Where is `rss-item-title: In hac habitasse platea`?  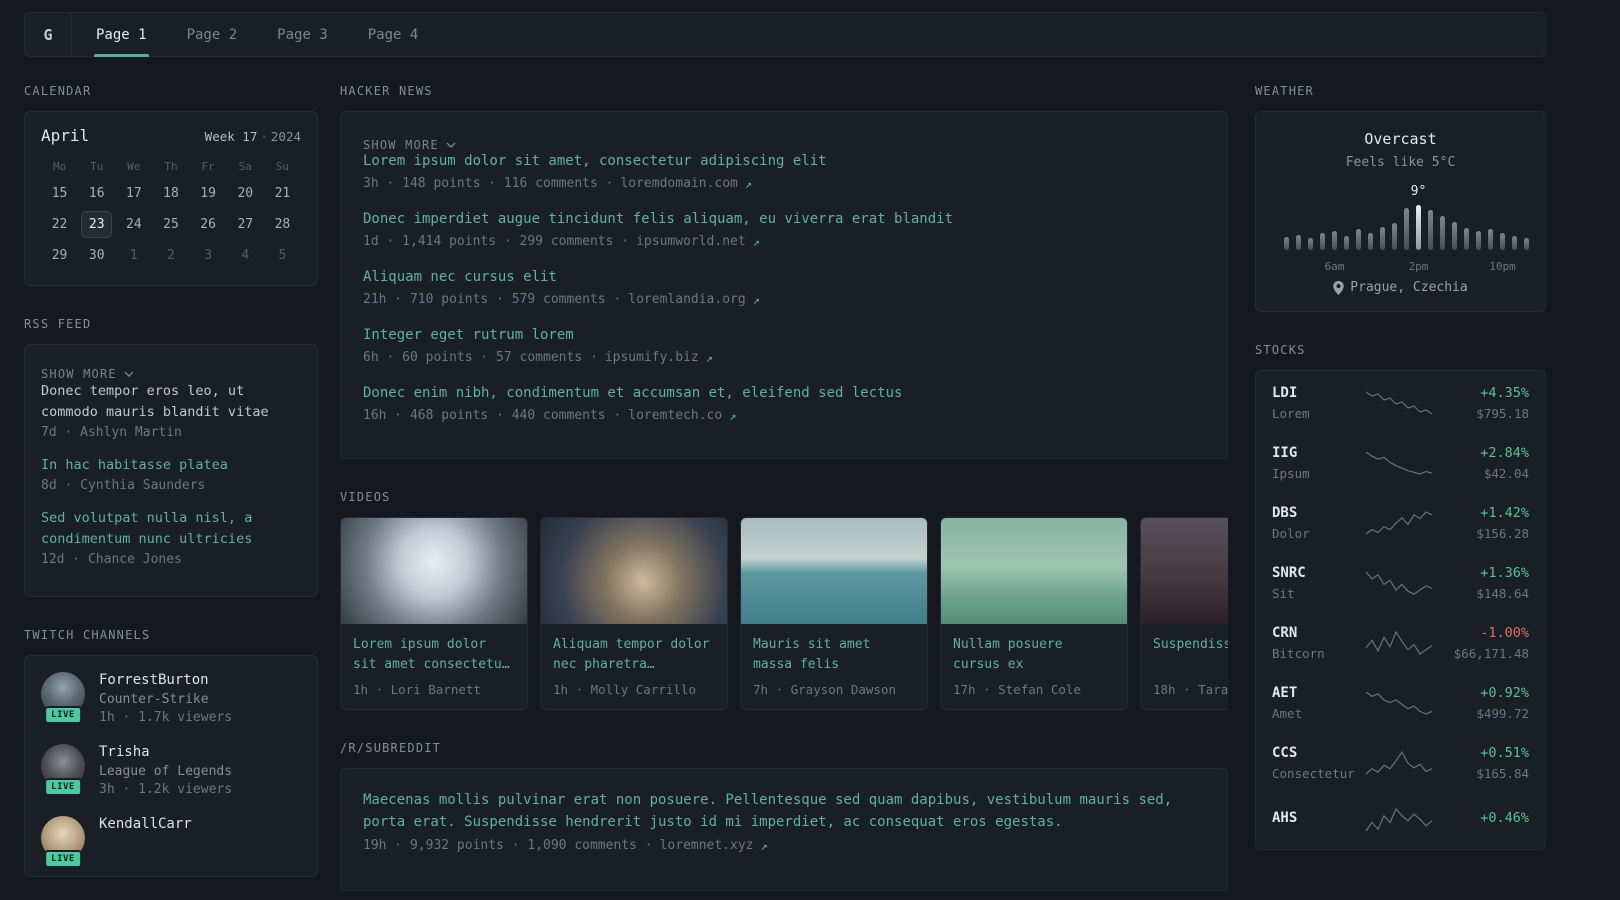
rss-item-title: In hac habitasse platea is located at coordinates (171, 465).